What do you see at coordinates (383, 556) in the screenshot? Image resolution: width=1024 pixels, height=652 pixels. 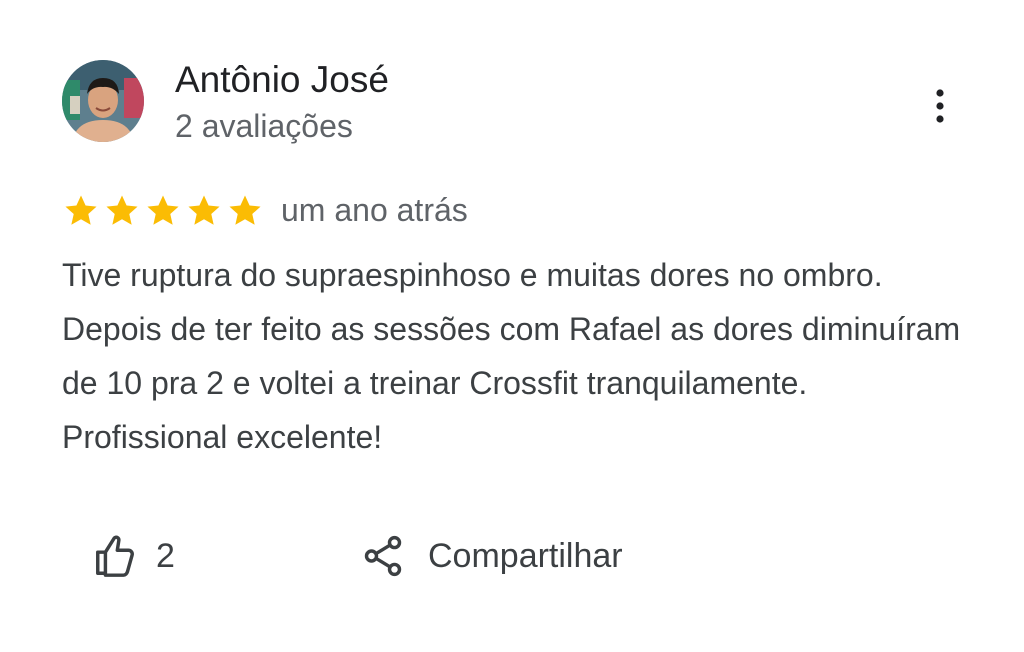 I see `share-icon` at bounding box center [383, 556].